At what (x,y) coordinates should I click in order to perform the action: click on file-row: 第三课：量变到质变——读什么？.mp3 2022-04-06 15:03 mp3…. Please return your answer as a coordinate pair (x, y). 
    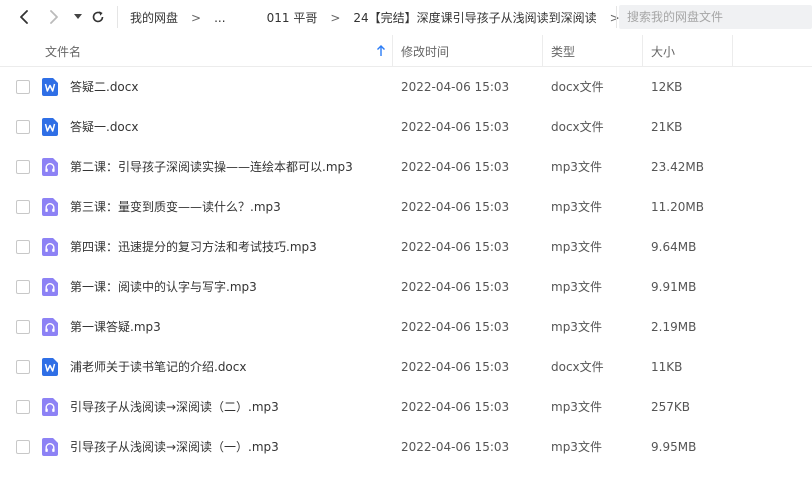
    Looking at the image, I should click on (406, 207).